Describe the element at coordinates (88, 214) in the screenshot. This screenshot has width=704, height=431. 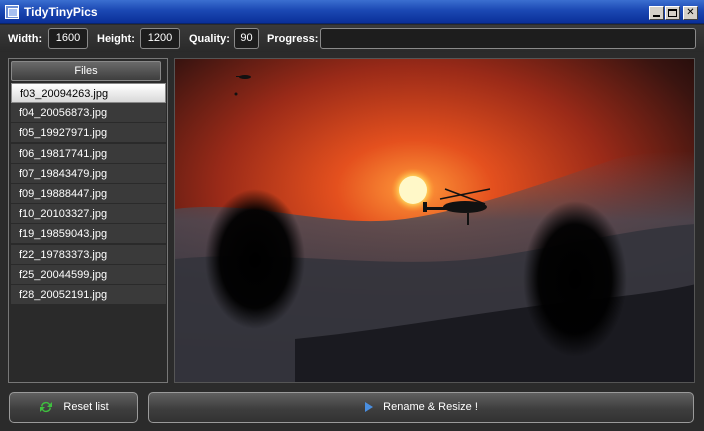
I see `file-list-item: f10_20103327.jpg` at that location.